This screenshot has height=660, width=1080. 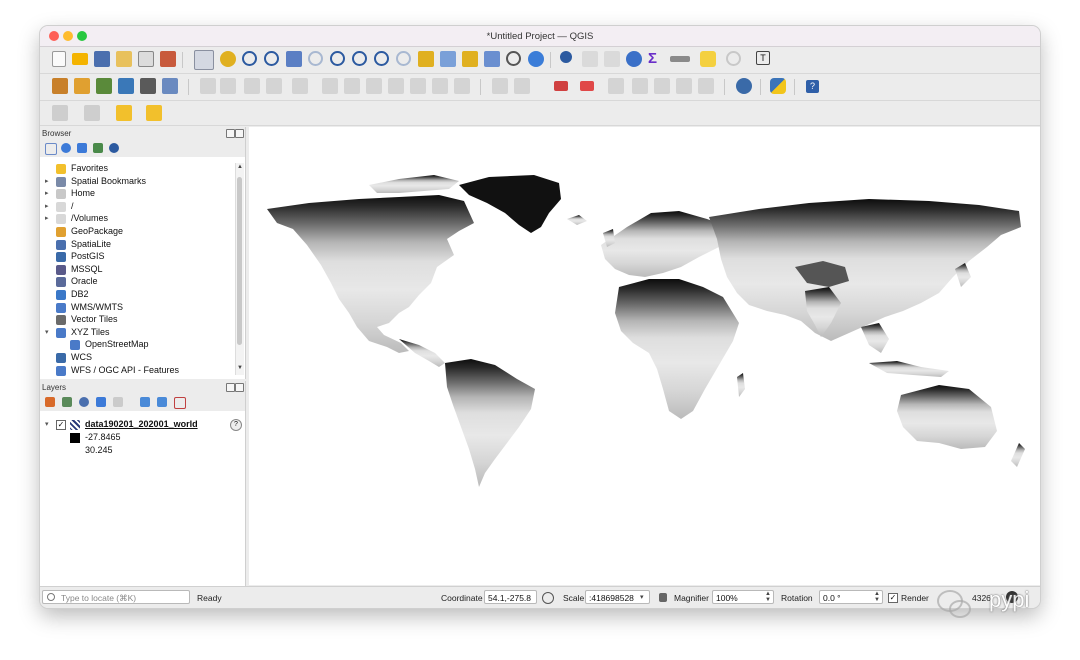 I want to click on float-layers-panel-icon, so click(x=230, y=387).